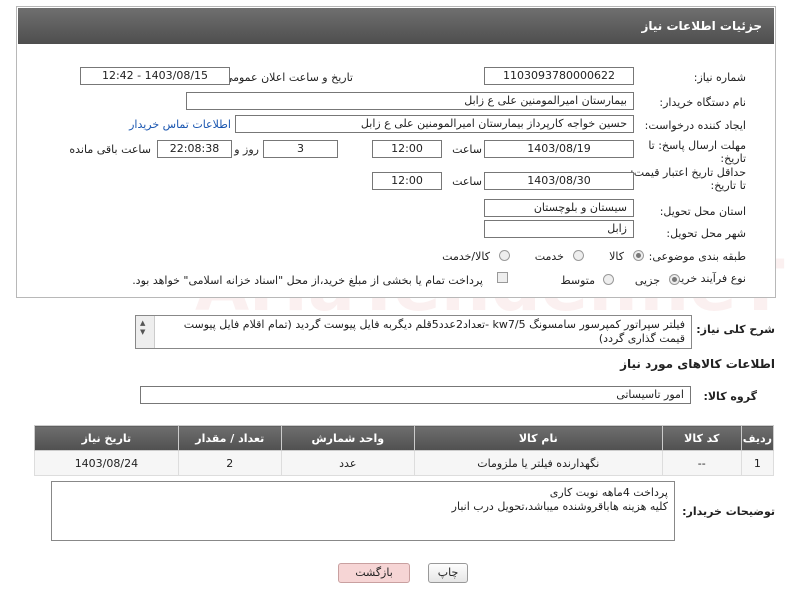 Image resolution: width=789 pixels, height=598 pixels. Describe the element at coordinates (142, 323) in the screenshot. I see `scroll-up-icon: ▲` at that location.